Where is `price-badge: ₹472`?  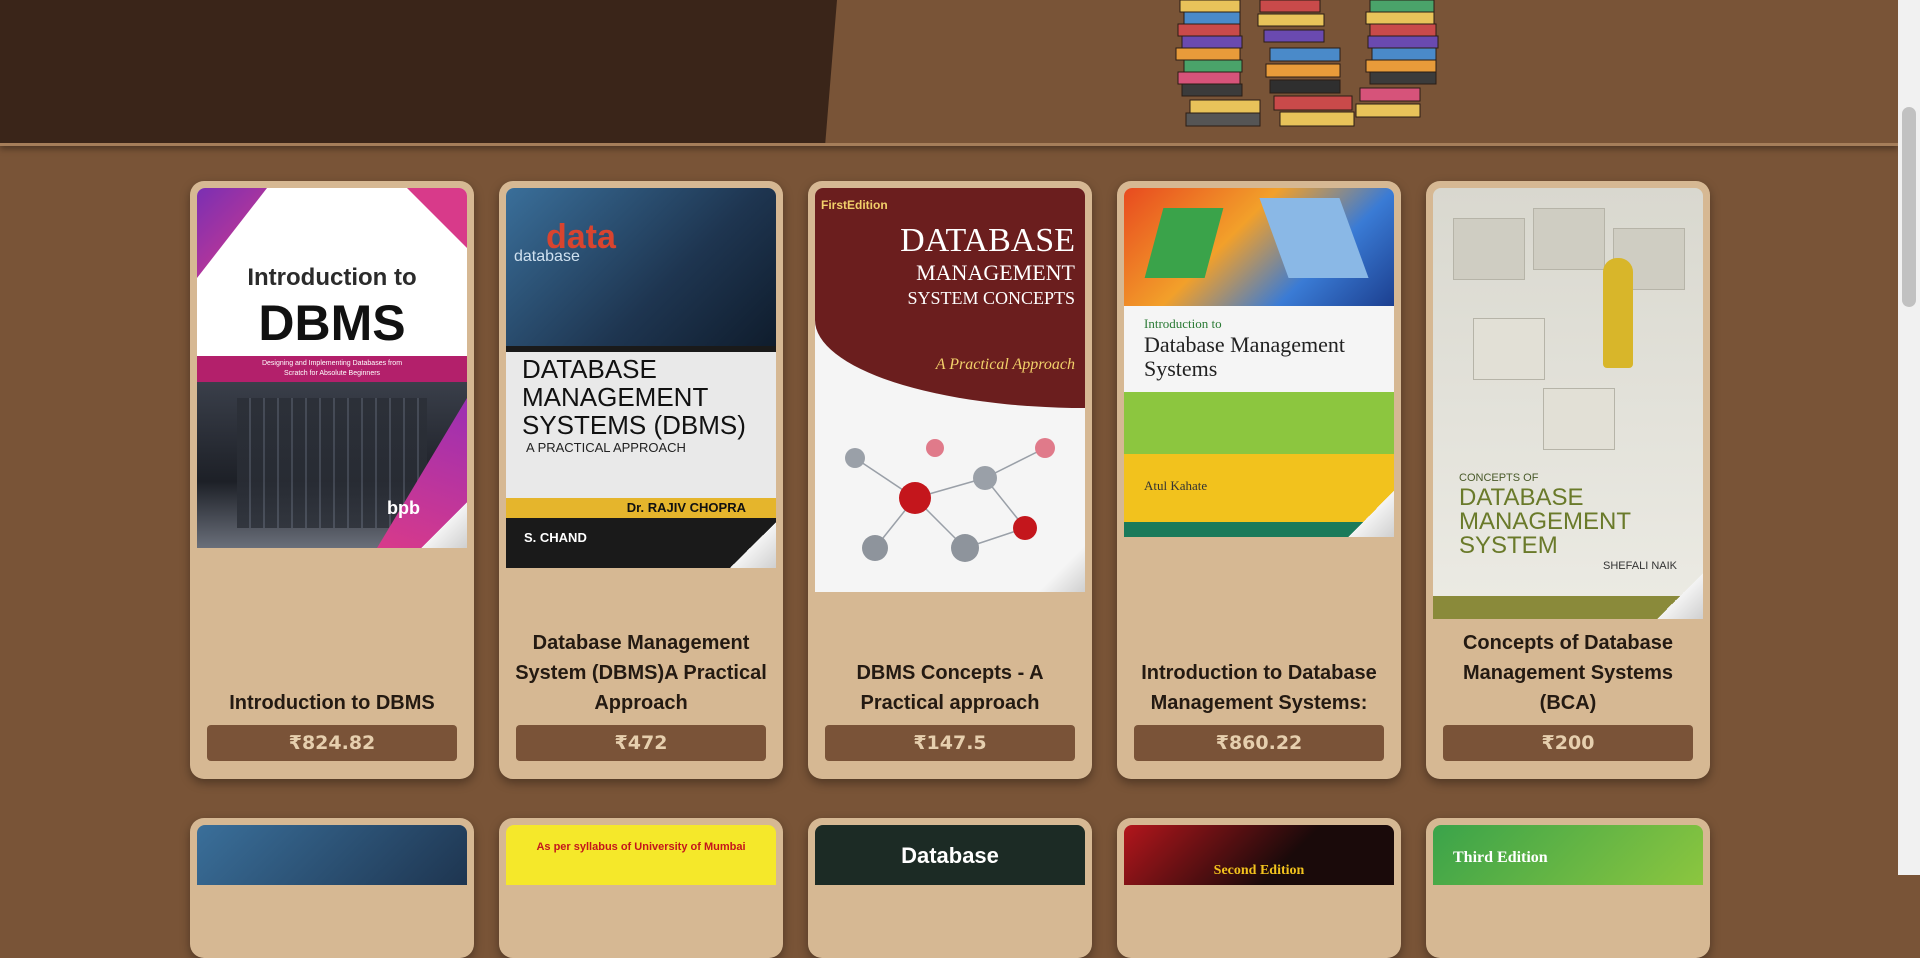 price-badge: ₹472 is located at coordinates (641, 743).